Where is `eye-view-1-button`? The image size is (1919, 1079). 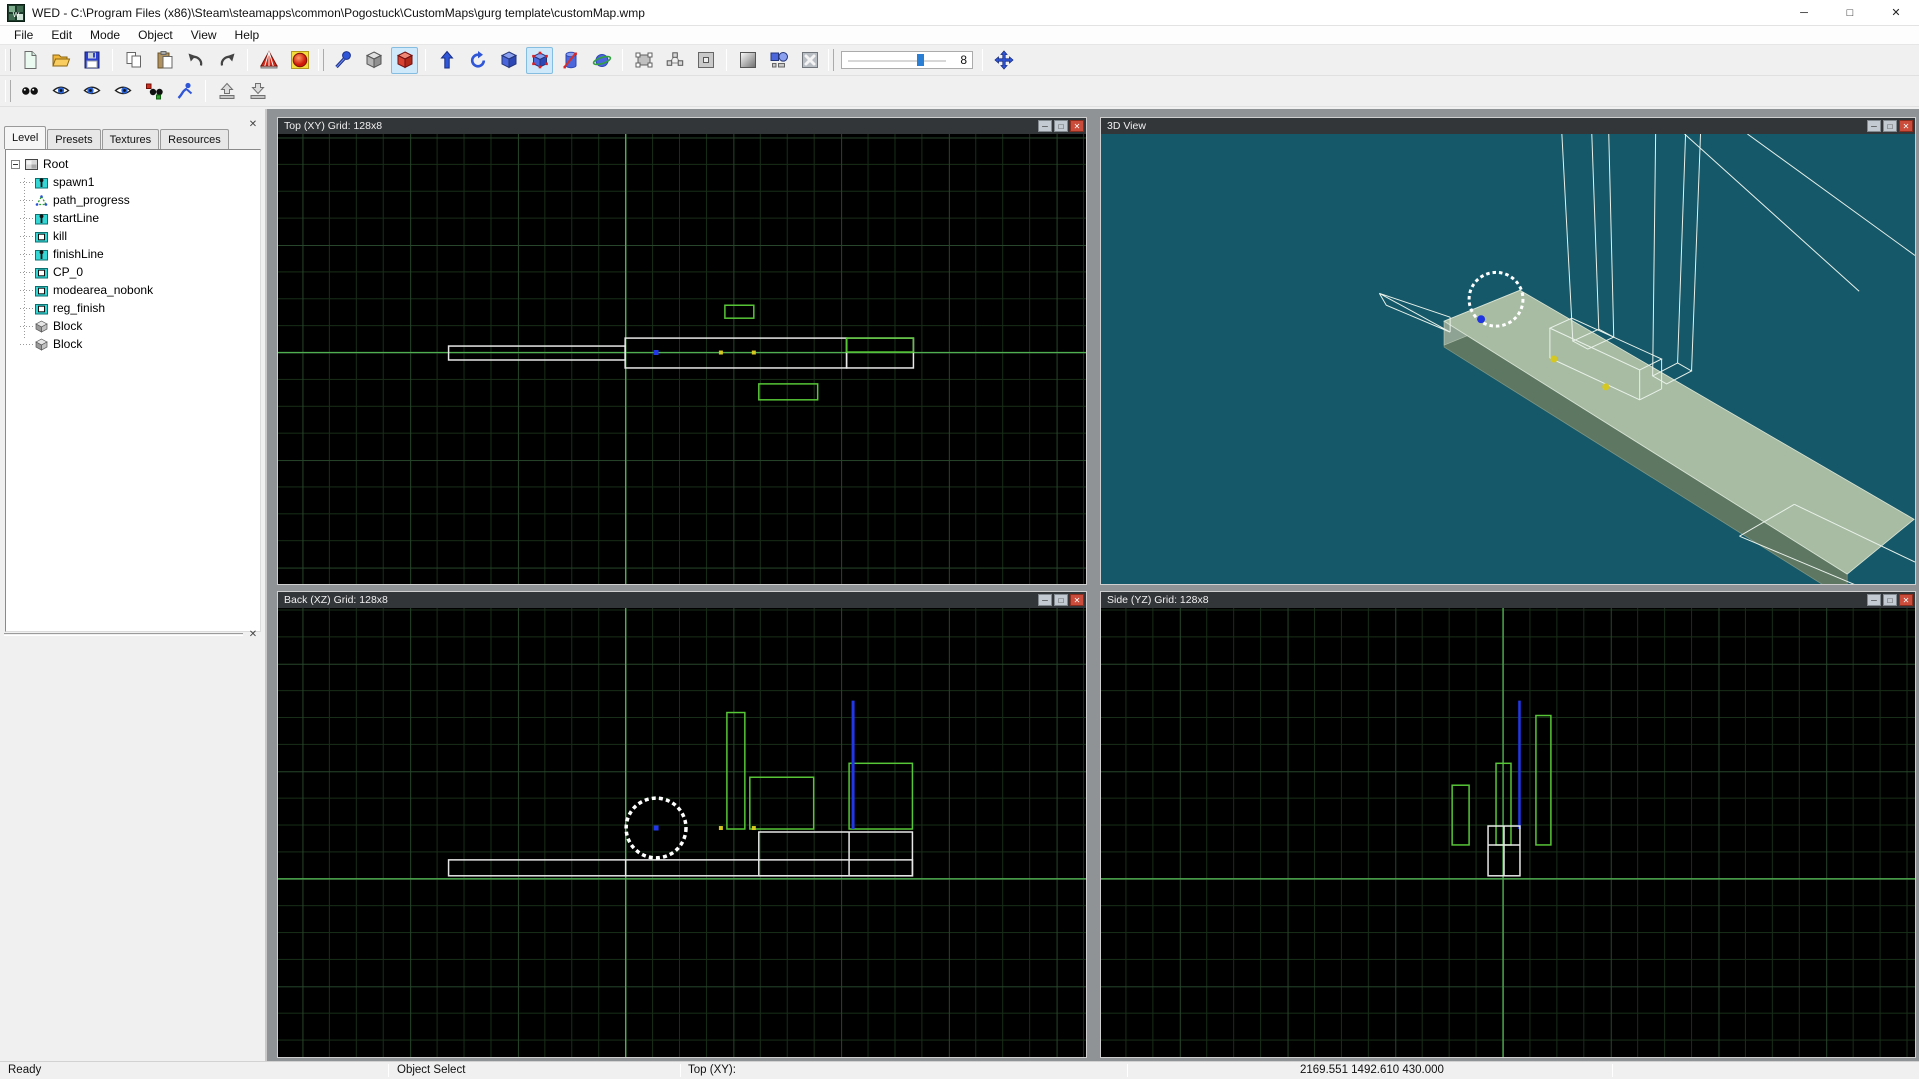 eye-view-1-button is located at coordinates (60, 91).